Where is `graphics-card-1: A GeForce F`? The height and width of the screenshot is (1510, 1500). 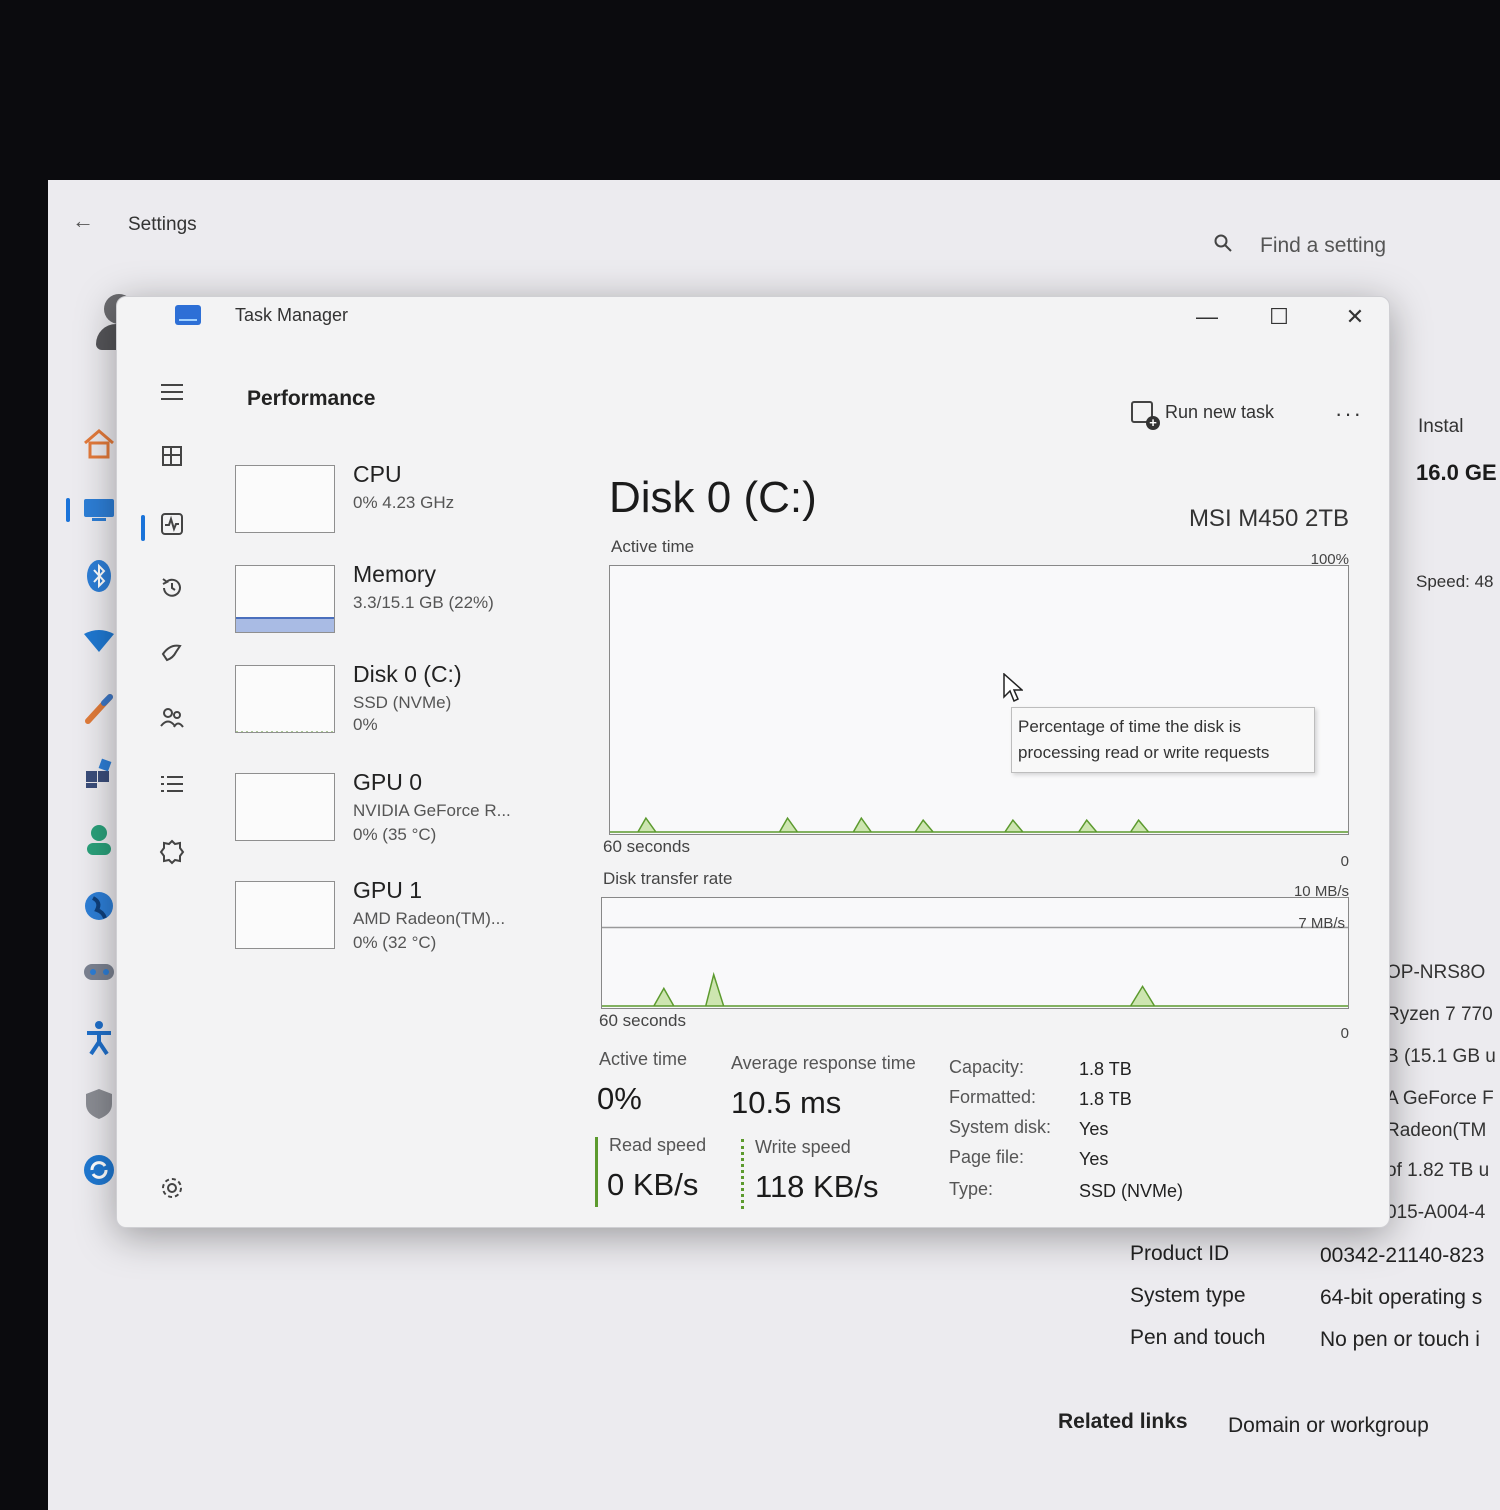
graphics-card-1: A GeForce F is located at coordinates (1440, 1098).